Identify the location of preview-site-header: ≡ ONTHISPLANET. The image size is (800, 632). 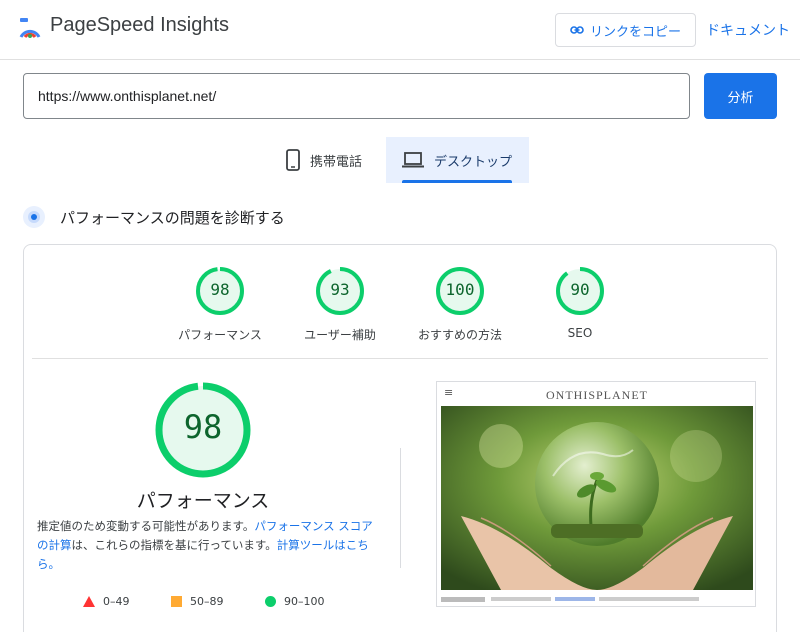
(596, 393).